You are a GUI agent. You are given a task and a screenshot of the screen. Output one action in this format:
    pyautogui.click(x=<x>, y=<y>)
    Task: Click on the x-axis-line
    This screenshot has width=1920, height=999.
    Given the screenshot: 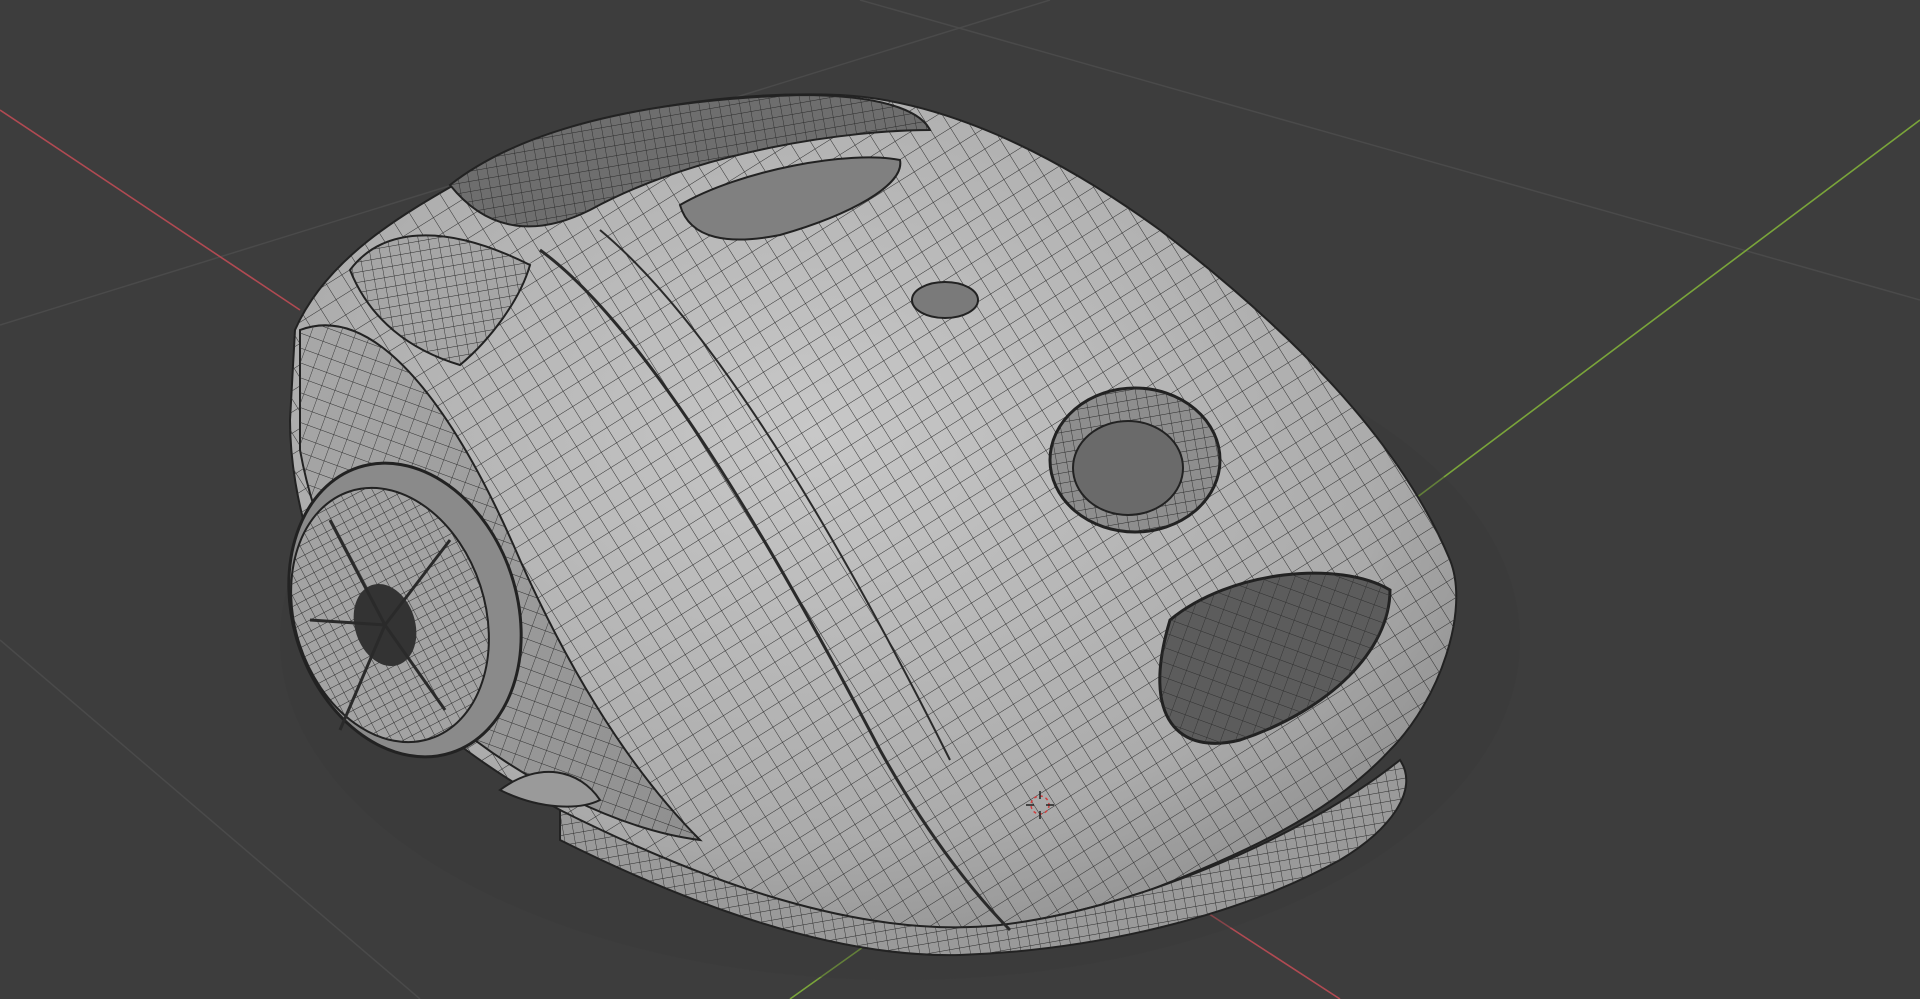 What is the action you would take?
    pyautogui.click(x=150, y=210)
    